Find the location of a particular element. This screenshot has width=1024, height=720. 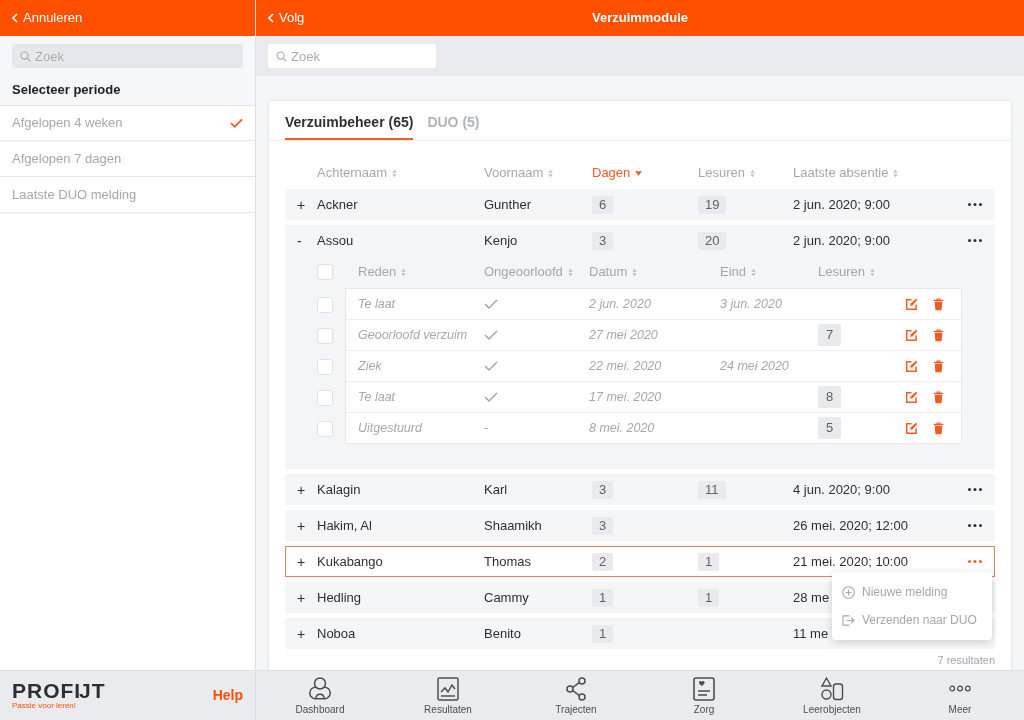

nav-button: Dashboard is located at coordinates (320, 695).